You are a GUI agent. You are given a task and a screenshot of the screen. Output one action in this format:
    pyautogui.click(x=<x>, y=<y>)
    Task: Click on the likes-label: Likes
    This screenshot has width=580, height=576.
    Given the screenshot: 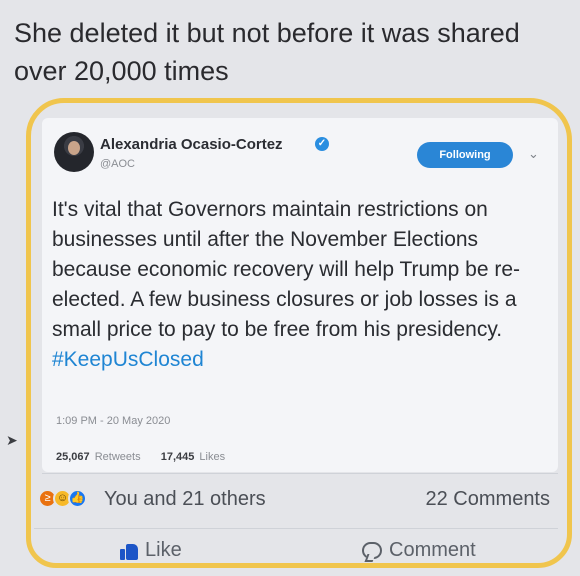 What is the action you would take?
    pyautogui.click(x=212, y=457)
    